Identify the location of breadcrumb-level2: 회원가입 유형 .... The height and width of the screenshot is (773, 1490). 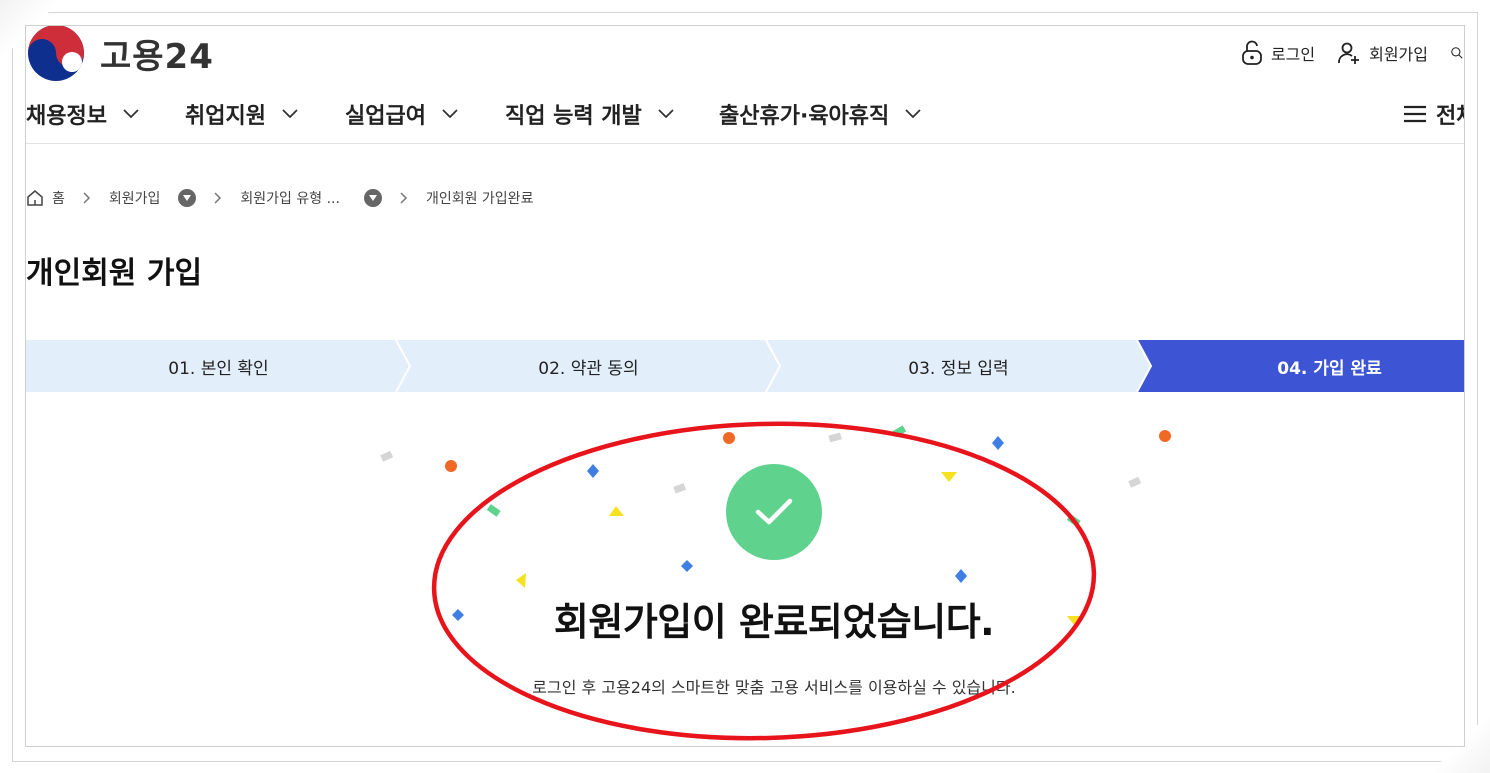
(311, 198).